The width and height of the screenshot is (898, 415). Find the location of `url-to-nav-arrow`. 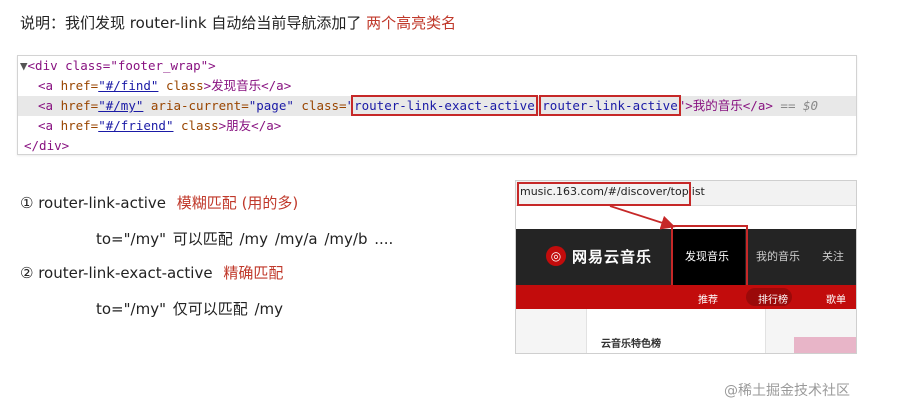

url-to-nav-arrow is located at coordinates (642, 217).